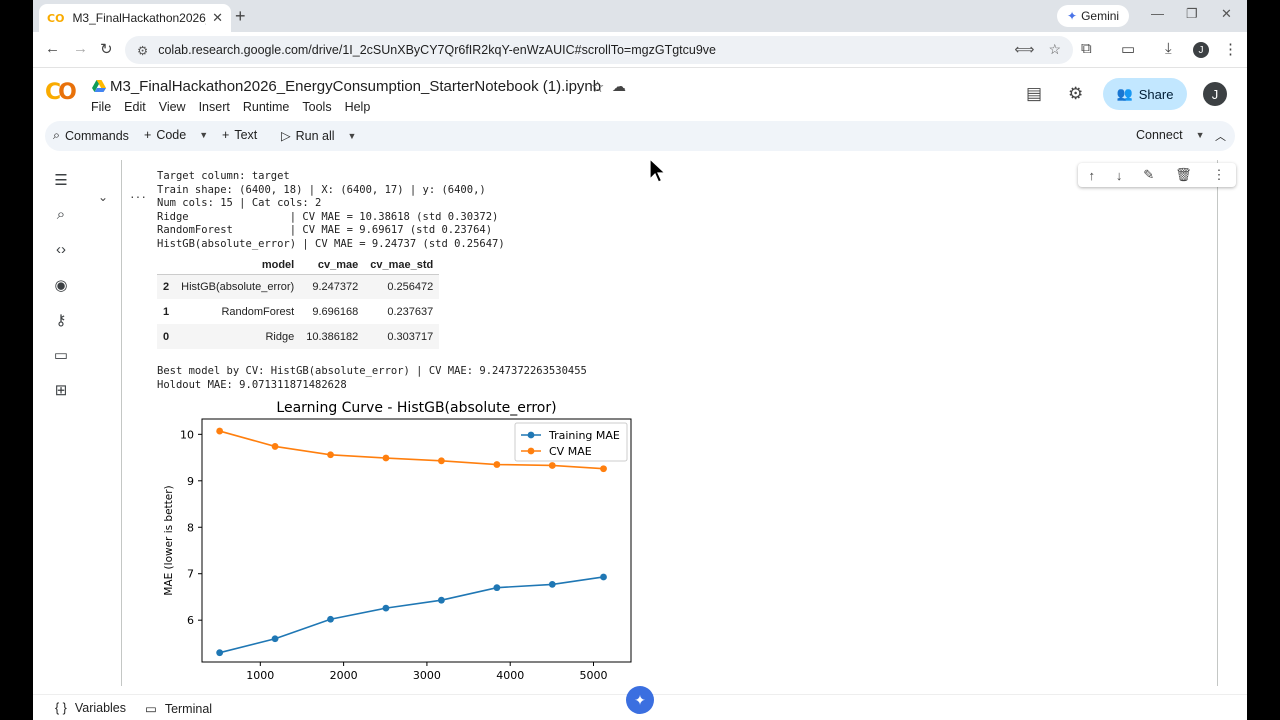 The image size is (1280, 720). I want to click on output-actions-icon: ···, so click(138, 196).